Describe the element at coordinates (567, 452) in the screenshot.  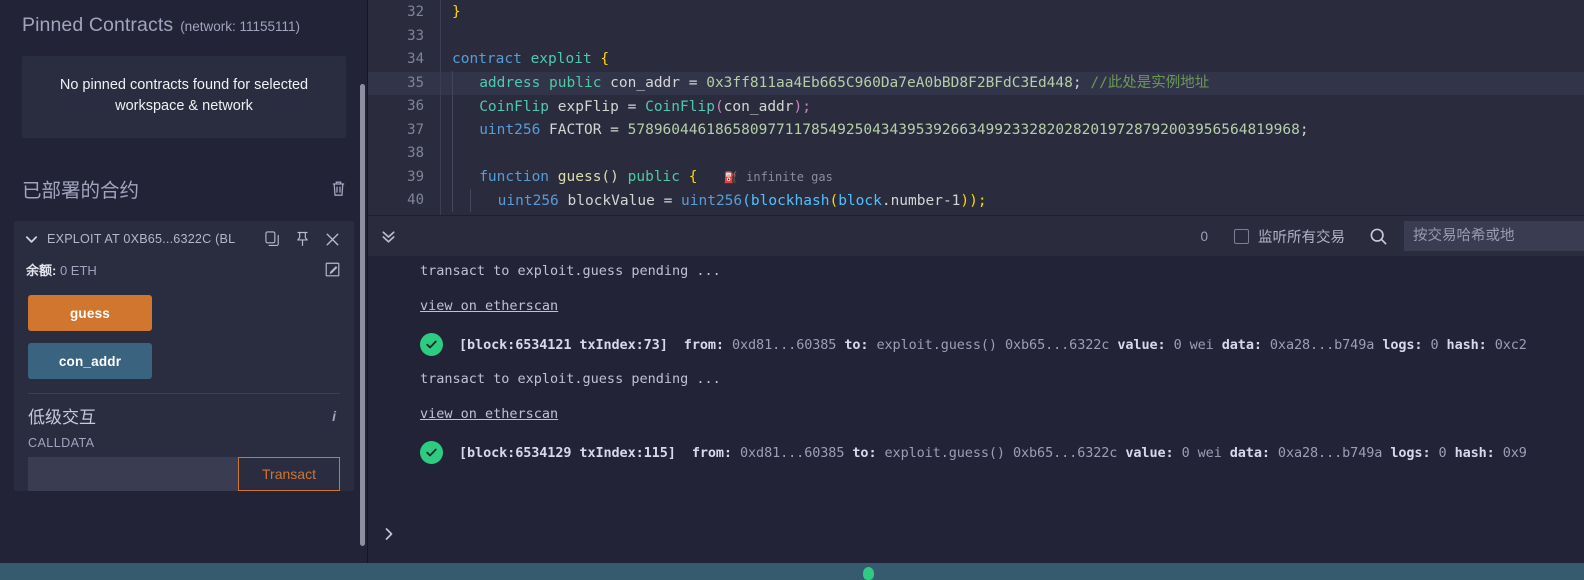
I see `tx-block: [block:6534129 txIndex:115]` at that location.